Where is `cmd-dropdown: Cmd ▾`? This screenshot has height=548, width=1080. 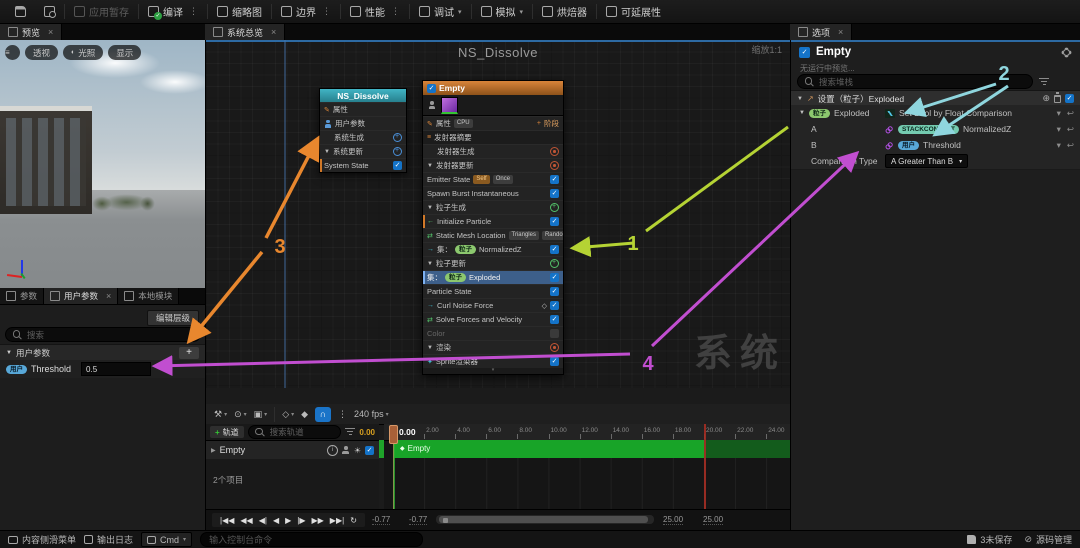 cmd-dropdown: Cmd ▾ is located at coordinates (167, 539).